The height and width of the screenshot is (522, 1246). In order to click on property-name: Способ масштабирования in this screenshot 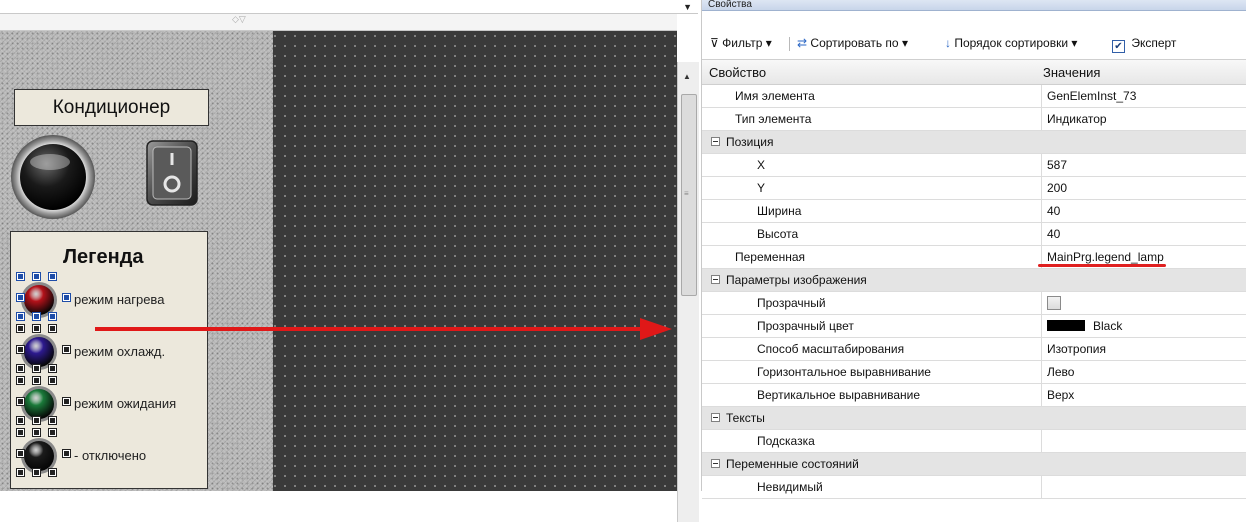, I will do `click(831, 349)`.